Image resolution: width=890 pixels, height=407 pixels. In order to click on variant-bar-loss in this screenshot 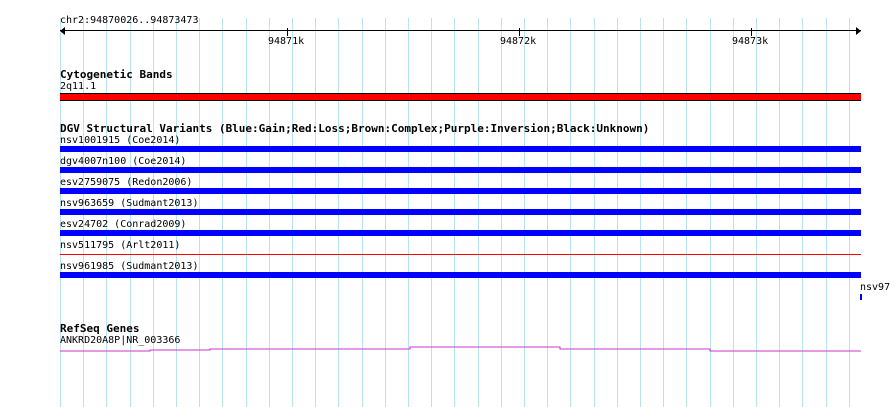, I will do `click(460, 254)`.